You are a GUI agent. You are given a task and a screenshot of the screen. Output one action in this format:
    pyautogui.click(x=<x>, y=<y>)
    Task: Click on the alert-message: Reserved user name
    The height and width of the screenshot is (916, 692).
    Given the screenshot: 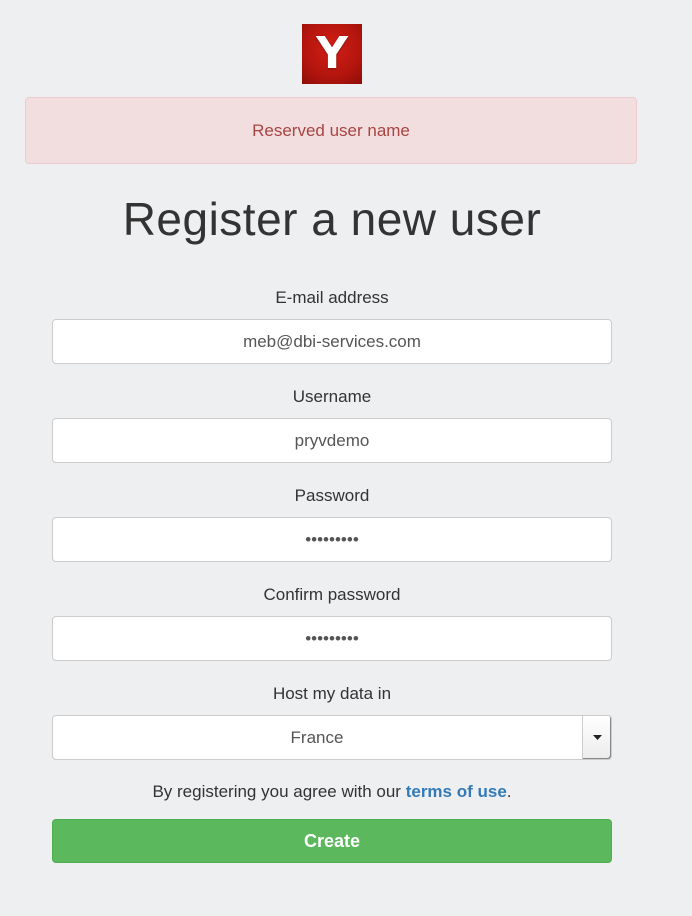 What is the action you would take?
    pyautogui.click(x=331, y=130)
    